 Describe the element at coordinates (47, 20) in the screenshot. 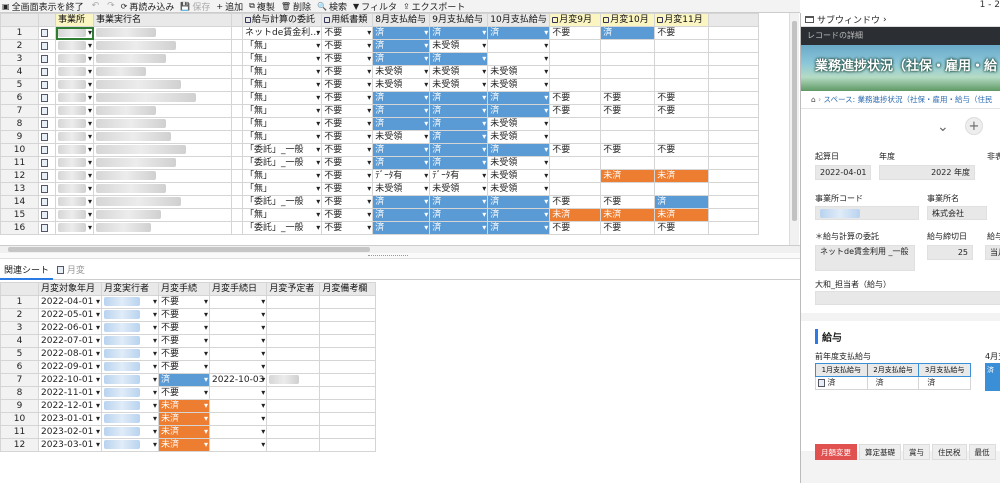

I see `doc-col-header` at that location.